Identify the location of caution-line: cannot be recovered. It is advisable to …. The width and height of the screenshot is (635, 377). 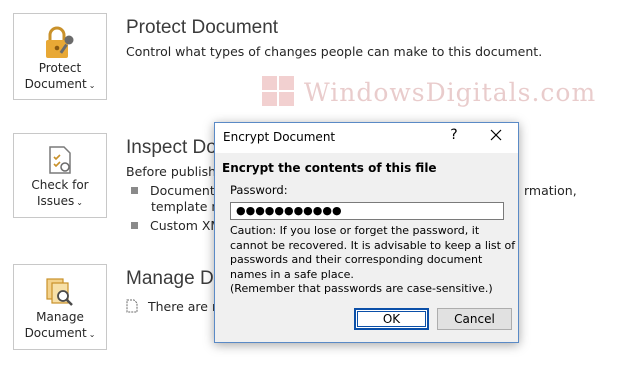
(373, 245).